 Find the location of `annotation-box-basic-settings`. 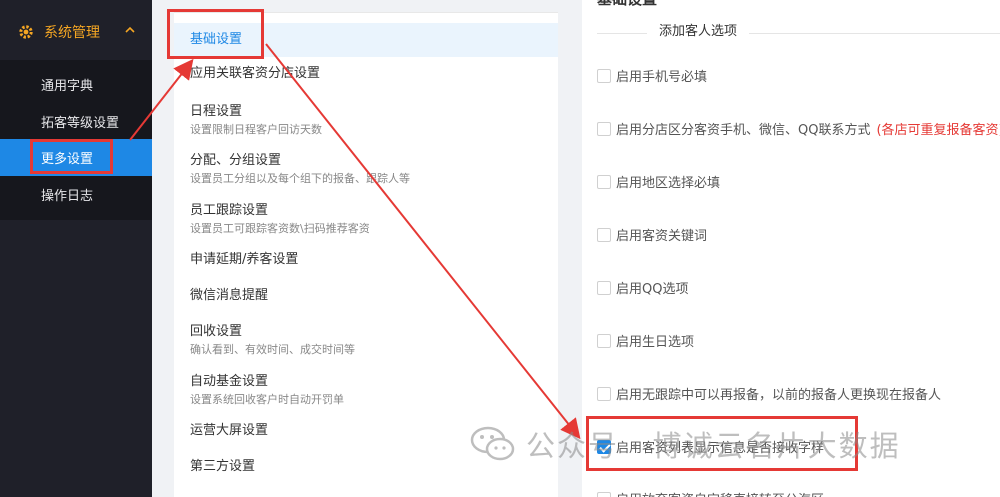

annotation-box-basic-settings is located at coordinates (215, 34).